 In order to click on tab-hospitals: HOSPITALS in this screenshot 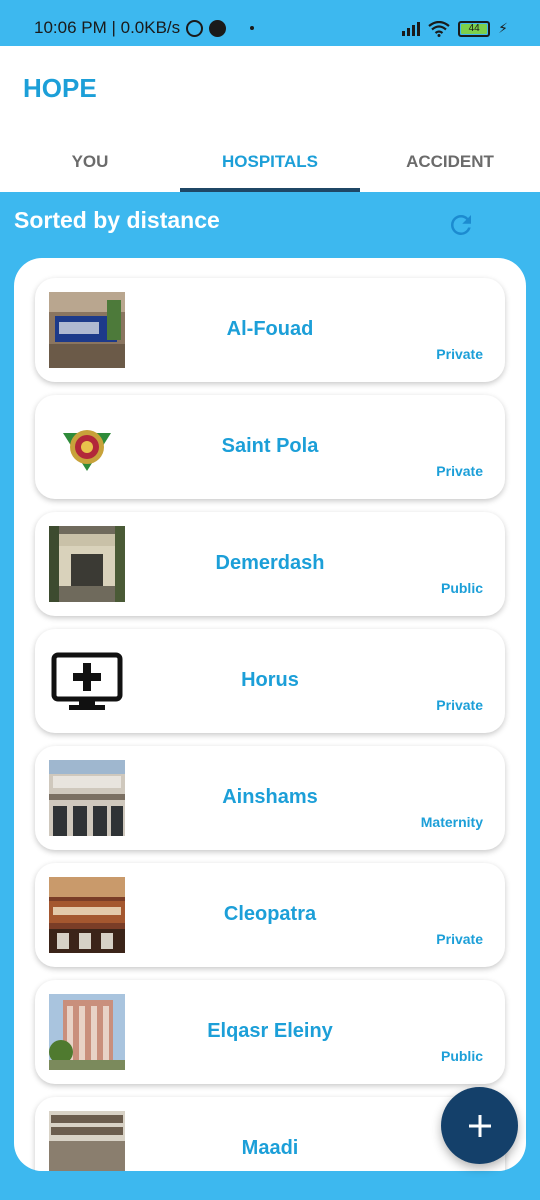, I will do `click(270, 162)`.